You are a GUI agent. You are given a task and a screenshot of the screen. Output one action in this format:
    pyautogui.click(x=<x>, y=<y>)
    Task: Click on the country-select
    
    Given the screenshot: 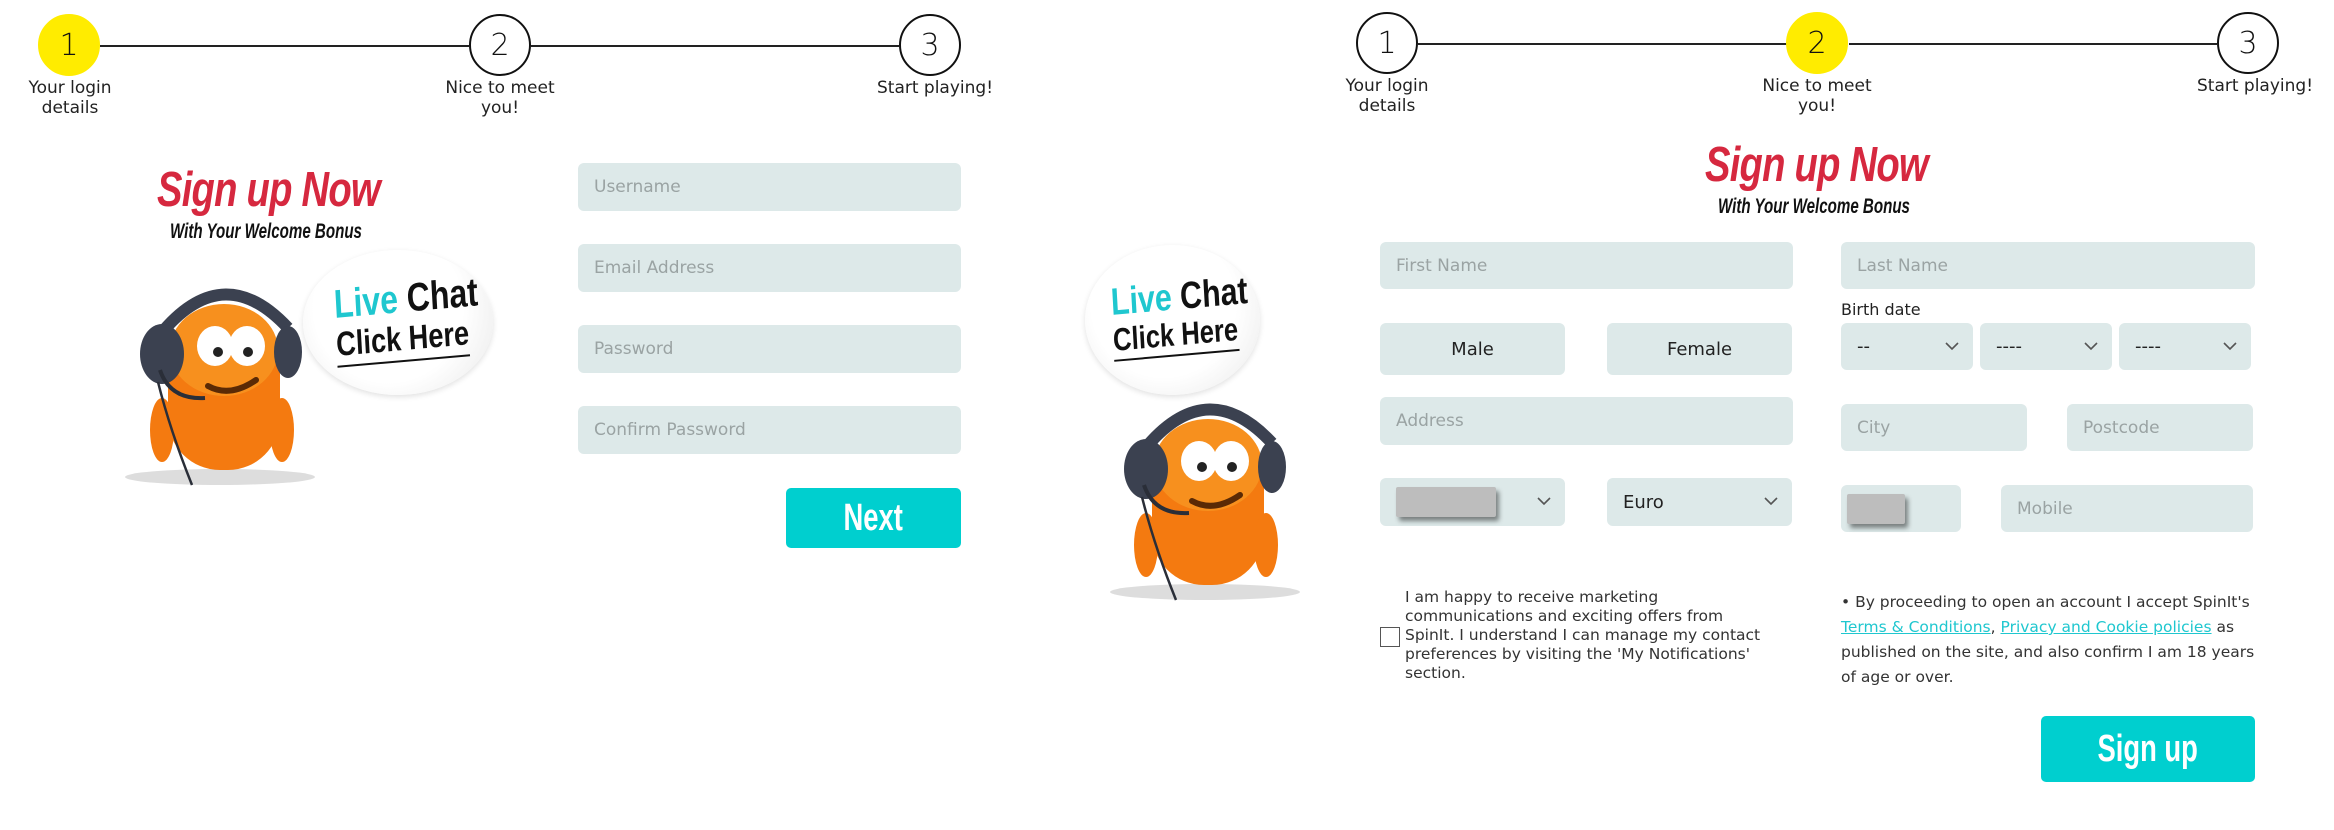 What is the action you would take?
    pyautogui.click(x=1472, y=502)
    